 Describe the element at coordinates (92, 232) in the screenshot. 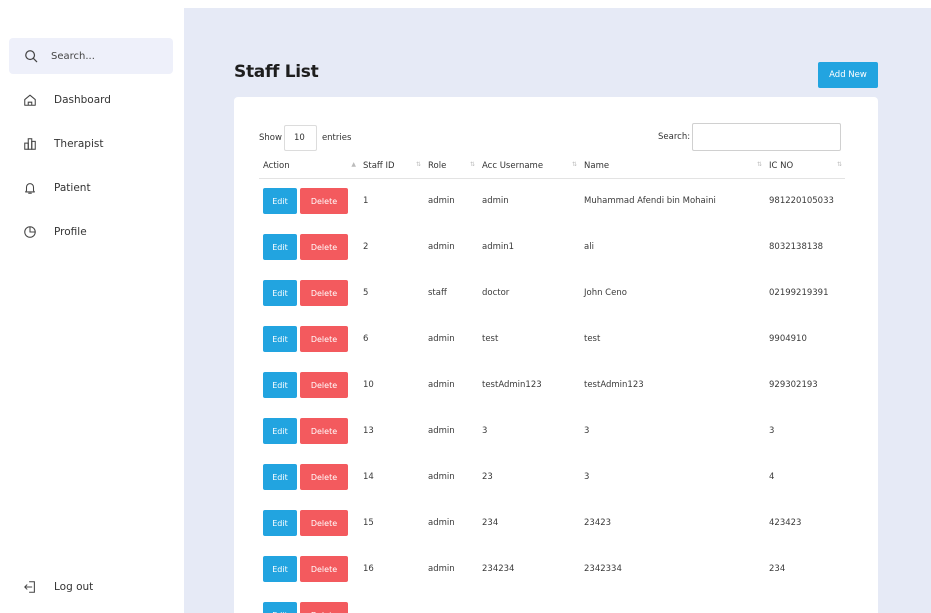

I see `sidebar-item-profile: Profile` at that location.